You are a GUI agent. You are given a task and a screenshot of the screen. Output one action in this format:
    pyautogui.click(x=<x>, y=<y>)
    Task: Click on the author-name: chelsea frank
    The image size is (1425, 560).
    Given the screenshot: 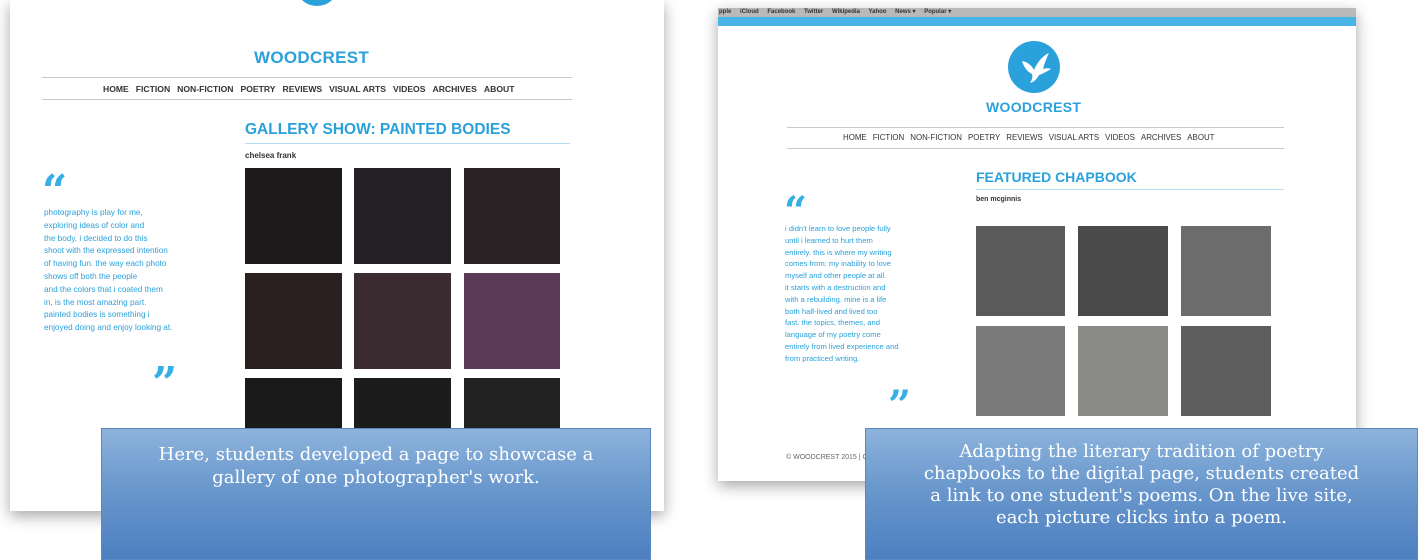 What is the action you would take?
    pyautogui.click(x=271, y=155)
    